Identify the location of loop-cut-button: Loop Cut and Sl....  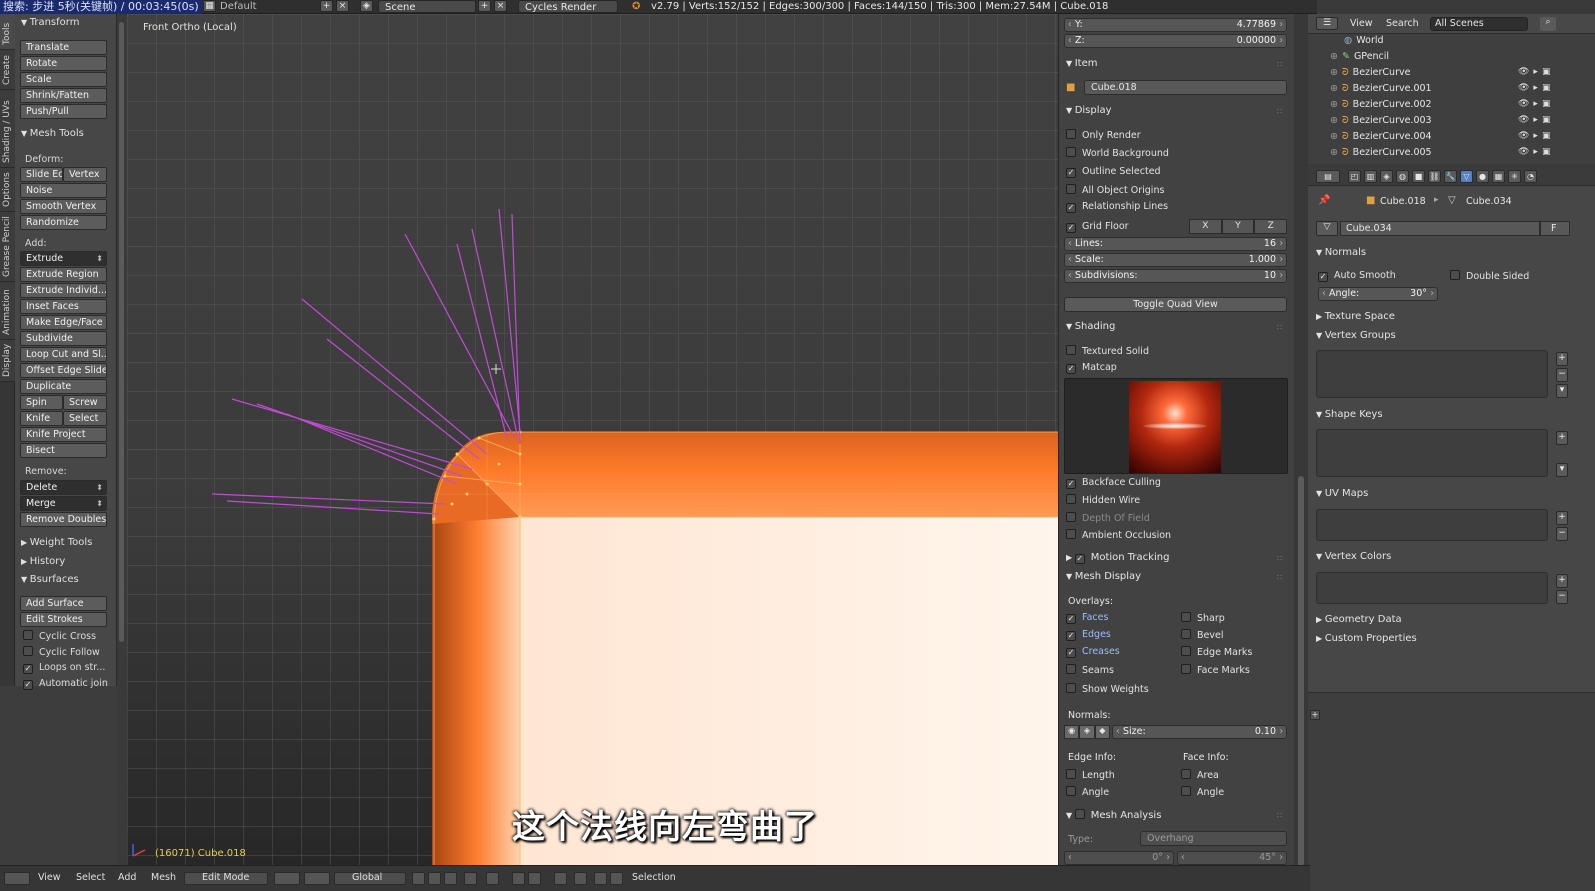
(63, 354).